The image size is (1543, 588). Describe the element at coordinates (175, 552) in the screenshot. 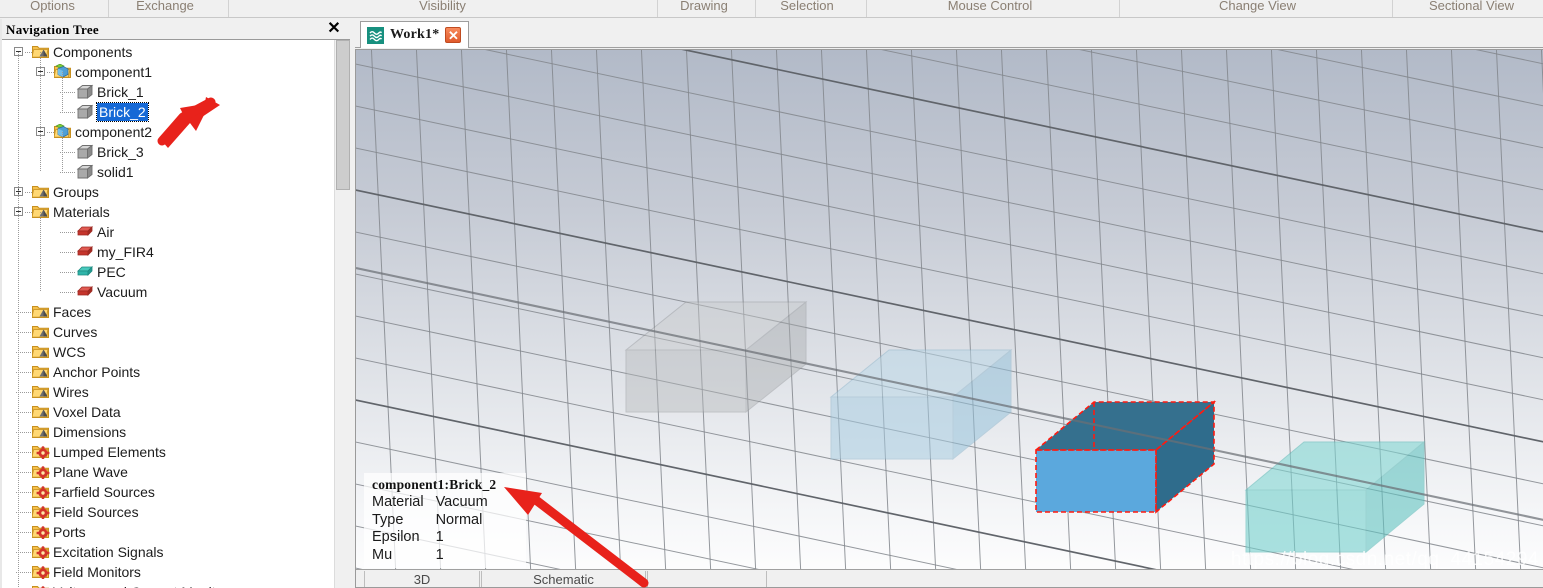

I see `tree-item-excitation-signals: Excitation Signals` at that location.